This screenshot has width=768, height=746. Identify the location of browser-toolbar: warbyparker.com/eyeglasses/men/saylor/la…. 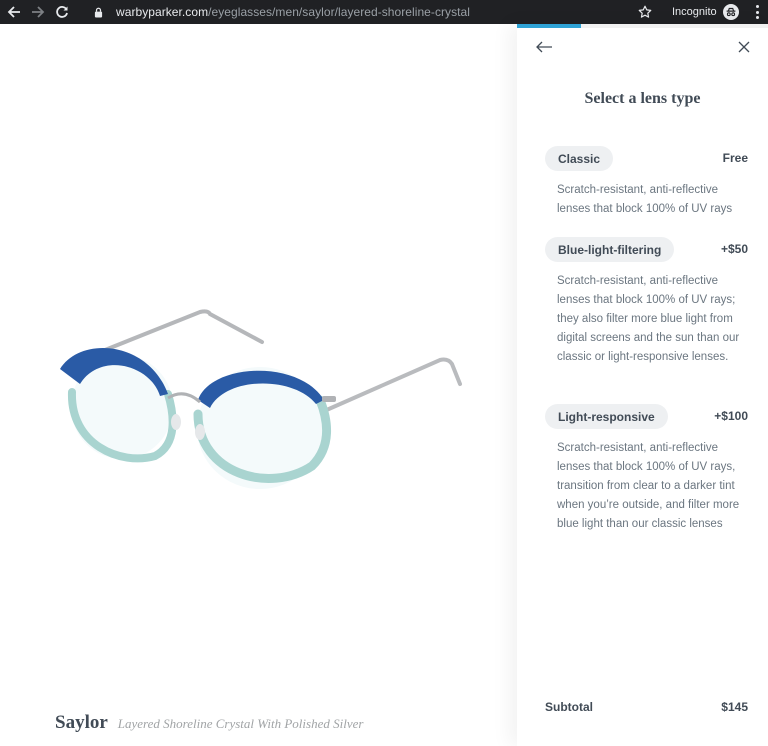
(384, 12).